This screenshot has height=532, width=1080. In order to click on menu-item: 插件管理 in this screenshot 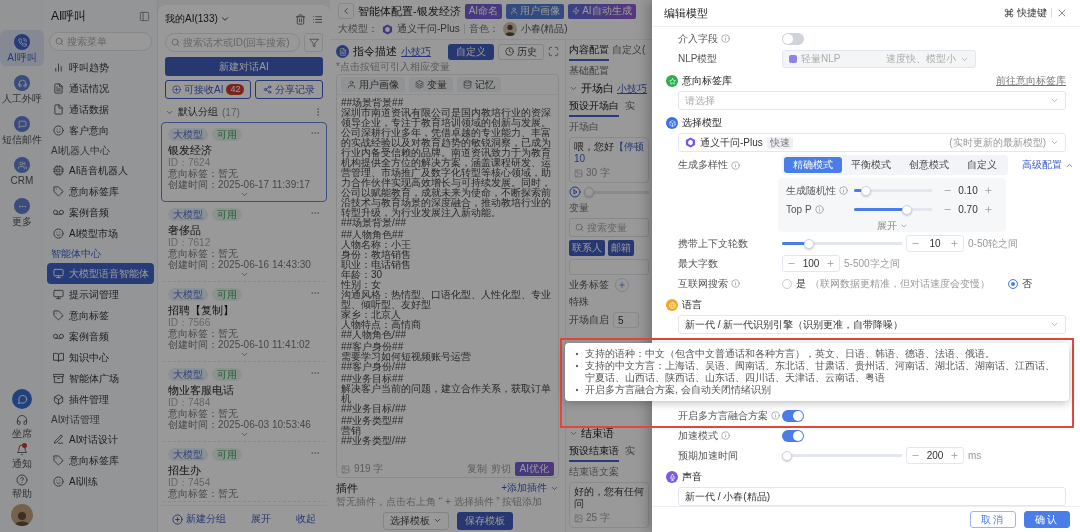, I will do `click(100, 399)`.